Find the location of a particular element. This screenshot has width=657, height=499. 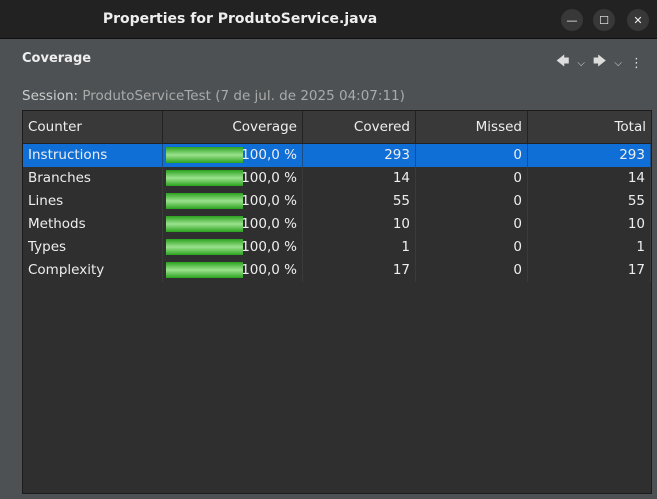

table-row: Types 100,0 % 1 0 1 is located at coordinates (337, 247).